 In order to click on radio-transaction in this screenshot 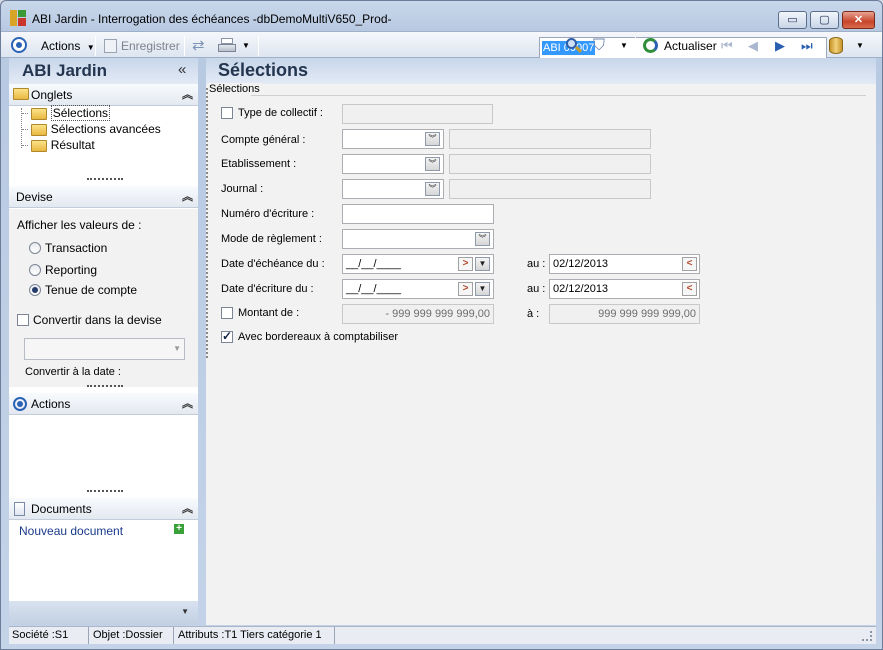, I will do `click(35, 248)`.